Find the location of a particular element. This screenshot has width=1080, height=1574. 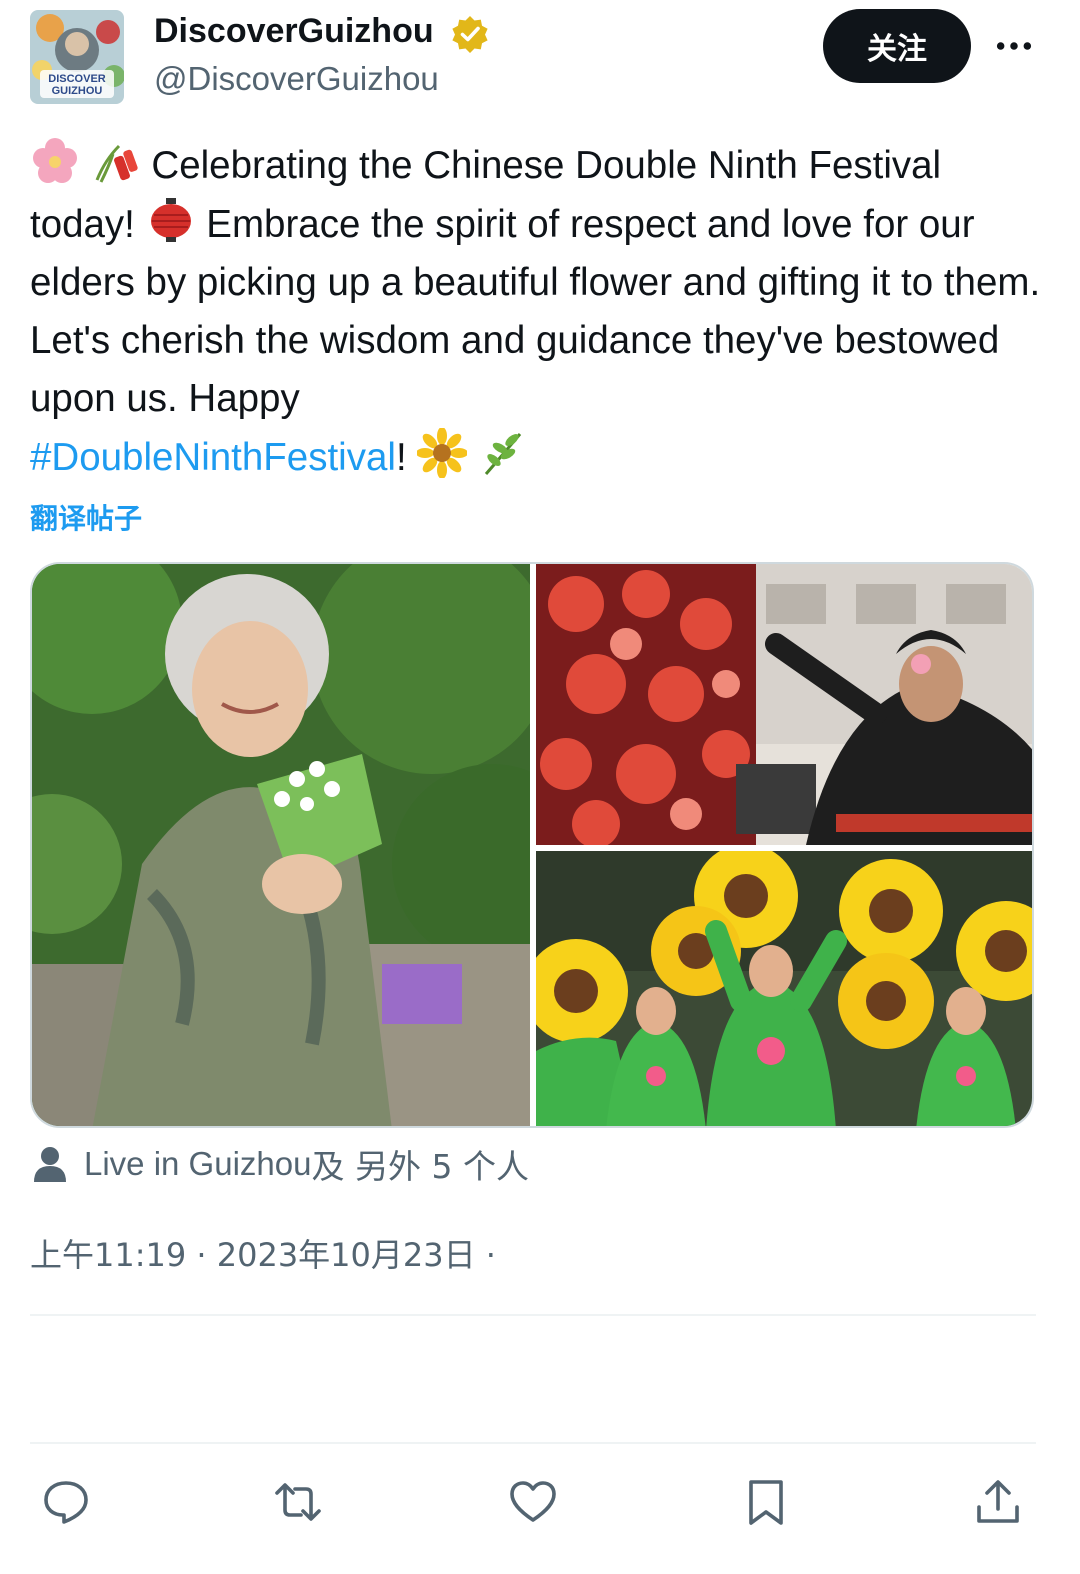

hashtag-link: #DoubleNinthFestival is located at coordinates (213, 457).